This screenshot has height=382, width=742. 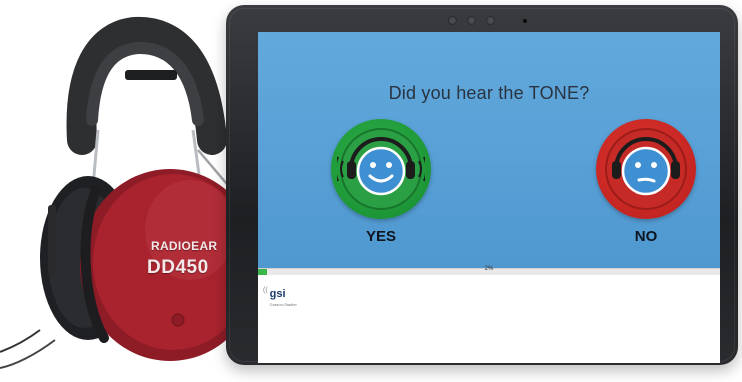 I want to click on gsi-logo: (( gsi Grason-Stadler, so click(x=280, y=295).